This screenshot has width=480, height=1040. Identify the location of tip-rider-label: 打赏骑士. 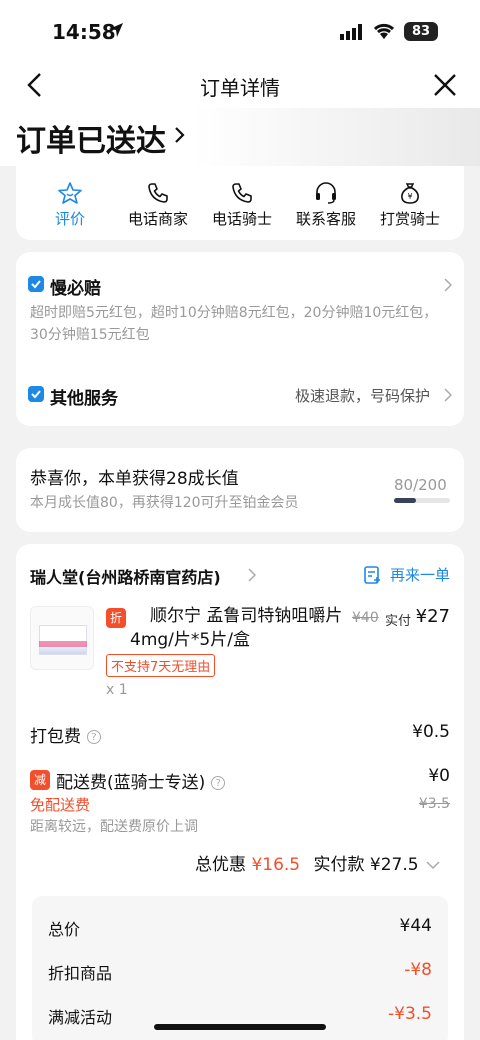
(409, 219).